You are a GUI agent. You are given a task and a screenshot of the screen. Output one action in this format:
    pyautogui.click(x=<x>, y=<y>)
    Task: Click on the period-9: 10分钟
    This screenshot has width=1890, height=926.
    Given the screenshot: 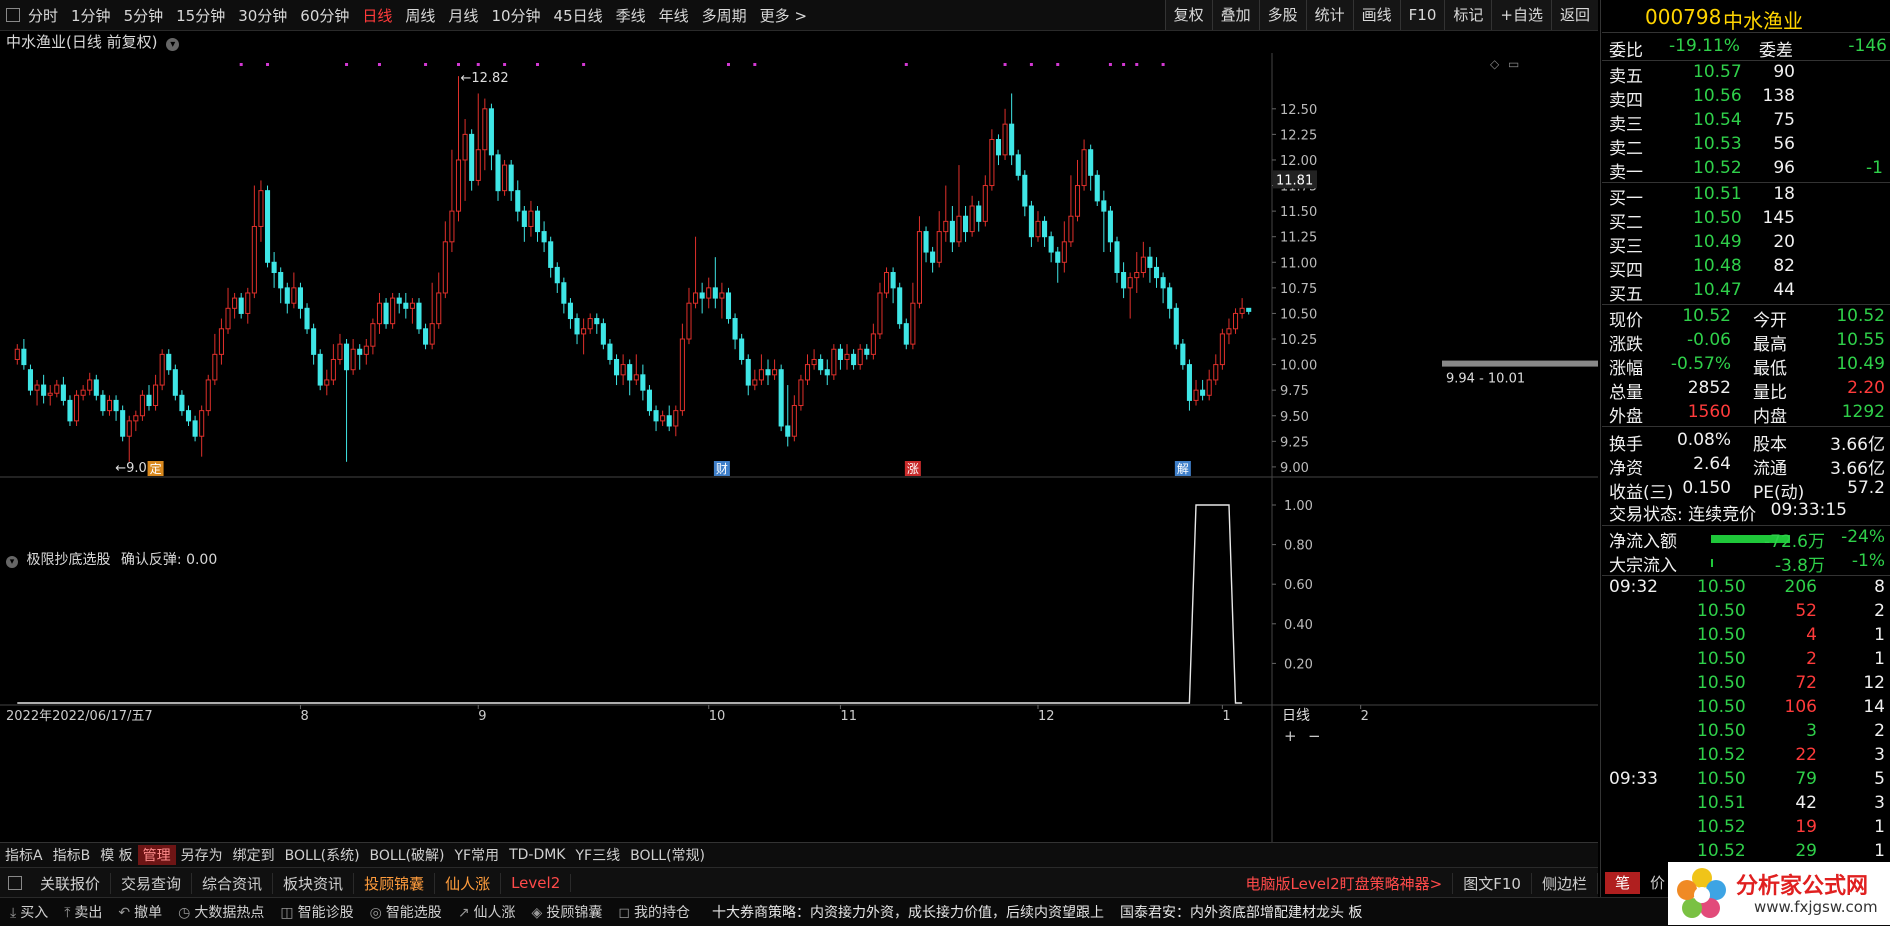 What is the action you would take?
    pyautogui.click(x=515, y=15)
    